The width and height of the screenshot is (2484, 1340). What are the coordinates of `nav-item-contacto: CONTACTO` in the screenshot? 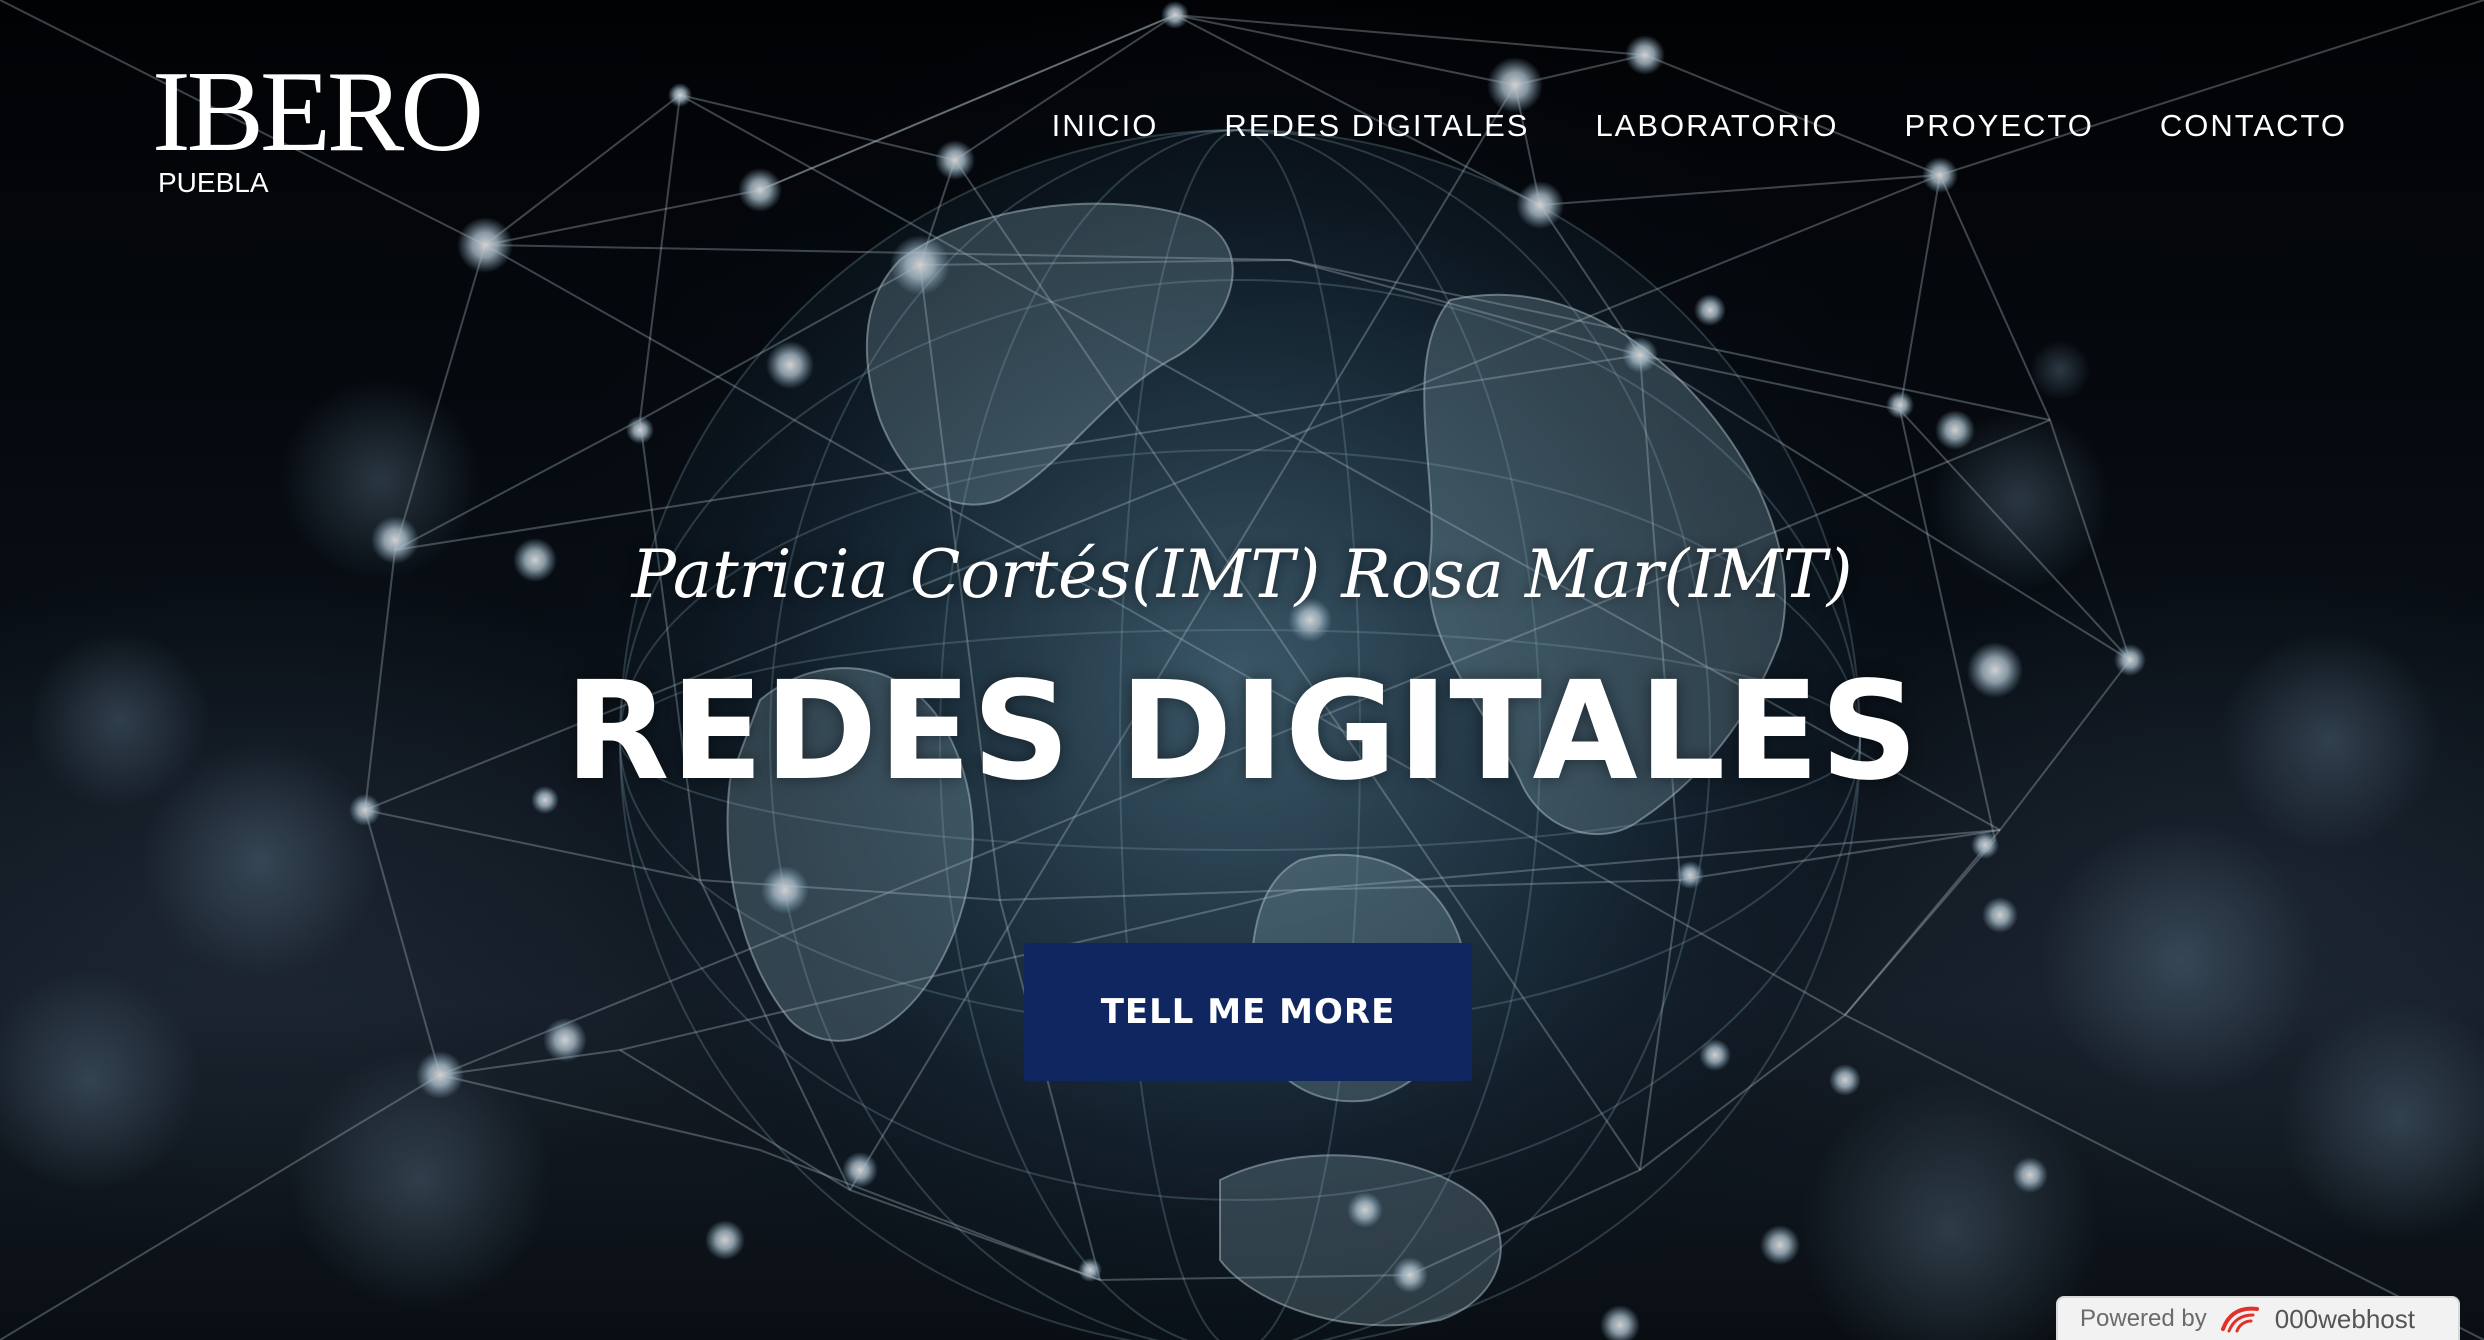 It's located at (2253, 126).